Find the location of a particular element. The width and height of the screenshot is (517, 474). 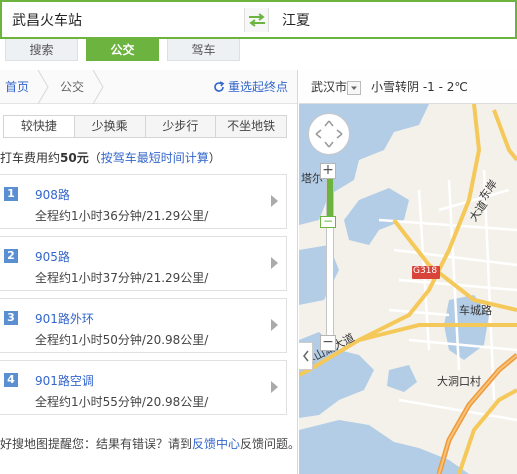

city-selector: 武汉市 is located at coordinates (329, 87).